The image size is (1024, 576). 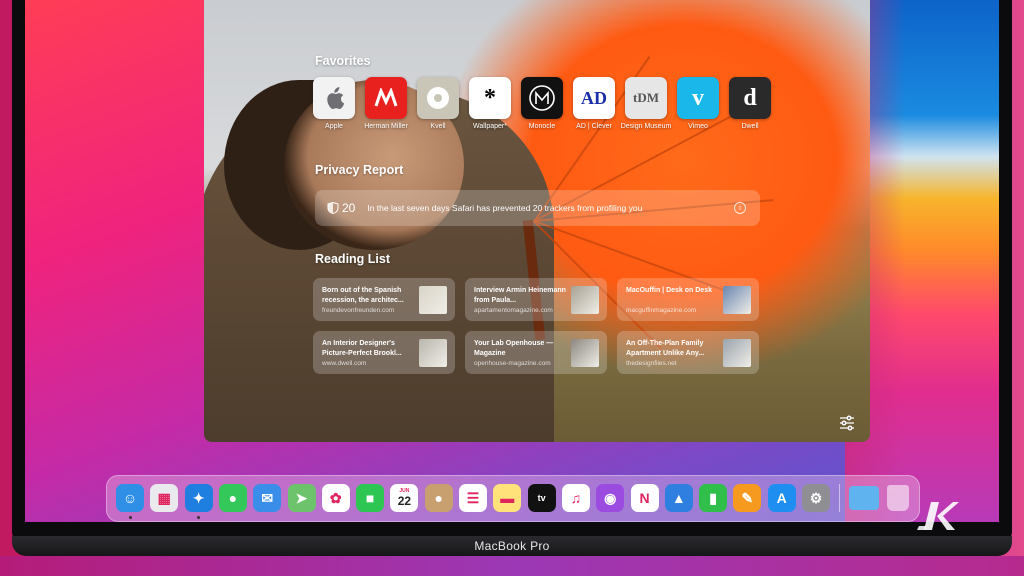 What do you see at coordinates (740, 208) in the screenshot?
I see `info-icon: i` at bounding box center [740, 208].